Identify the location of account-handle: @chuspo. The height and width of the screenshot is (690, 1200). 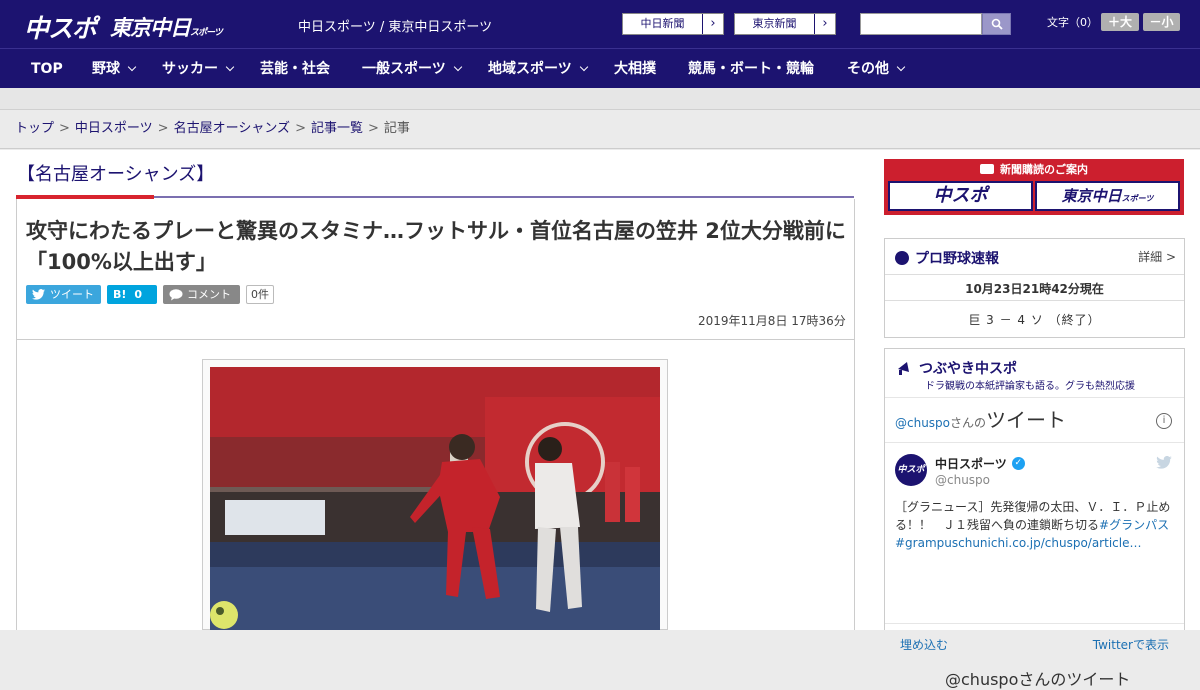
(962, 480).